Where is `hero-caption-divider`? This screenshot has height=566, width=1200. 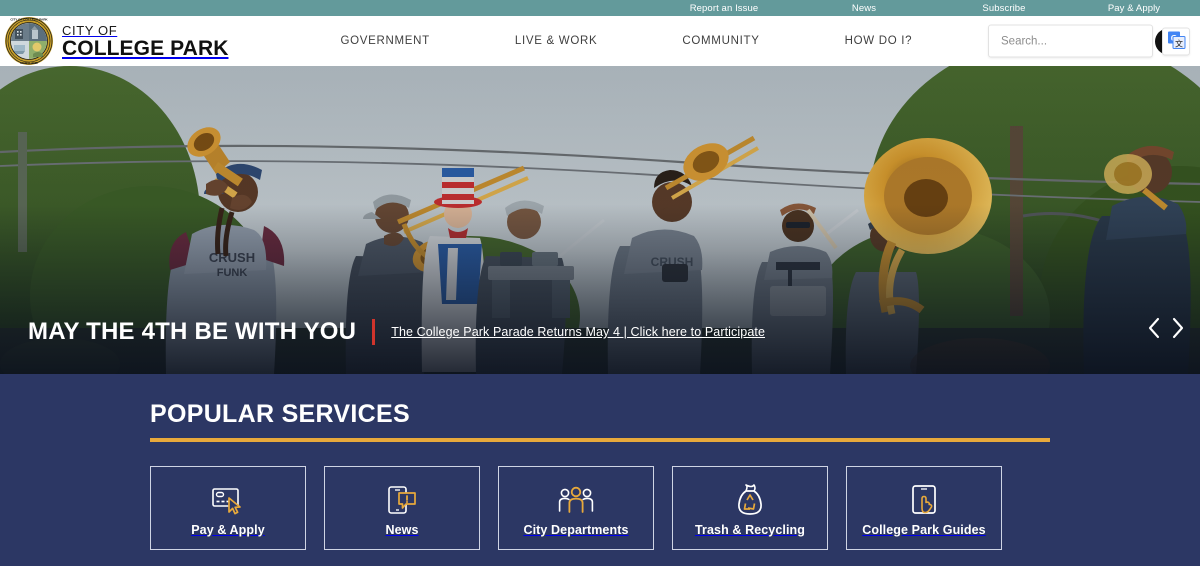 hero-caption-divider is located at coordinates (374, 332).